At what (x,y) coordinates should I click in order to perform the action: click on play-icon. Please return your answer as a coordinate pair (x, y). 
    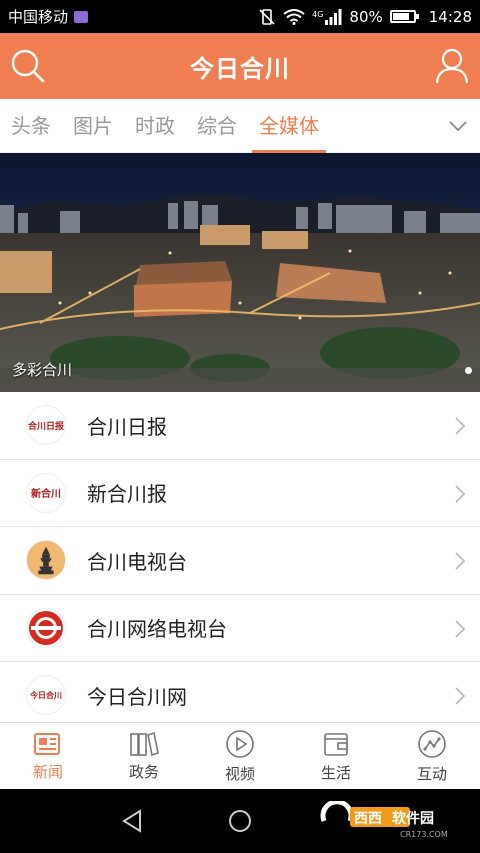
    Looking at the image, I should click on (240, 743).